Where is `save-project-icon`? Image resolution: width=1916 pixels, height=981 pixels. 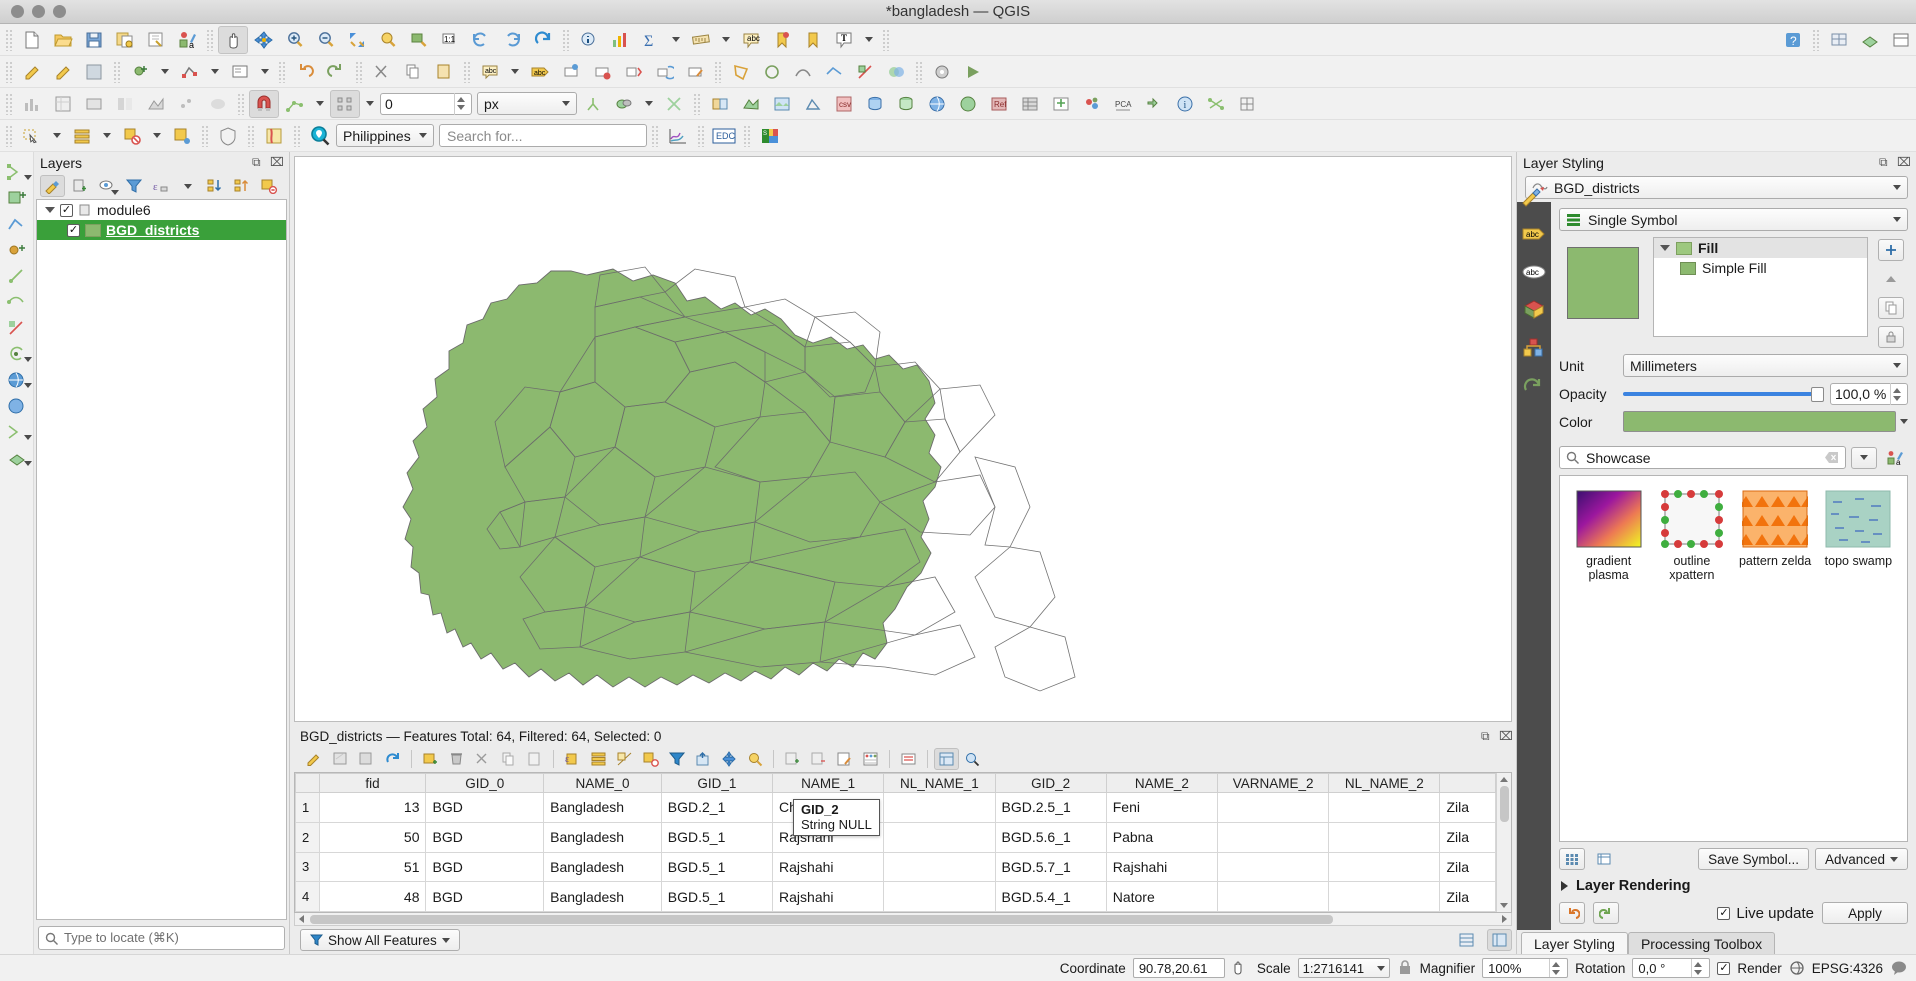 save-project-icon is located at coordinates (94, 40).